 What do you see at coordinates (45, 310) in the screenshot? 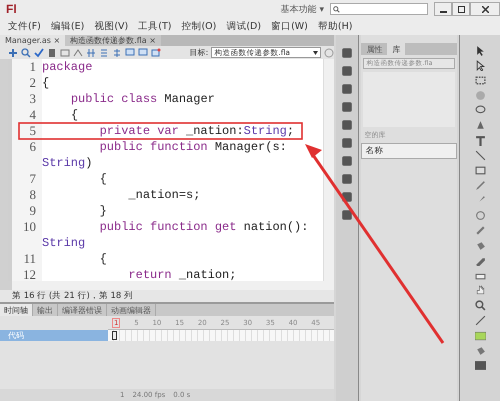
I see `panel-tab: 输出` at bounding box center [45, 310].